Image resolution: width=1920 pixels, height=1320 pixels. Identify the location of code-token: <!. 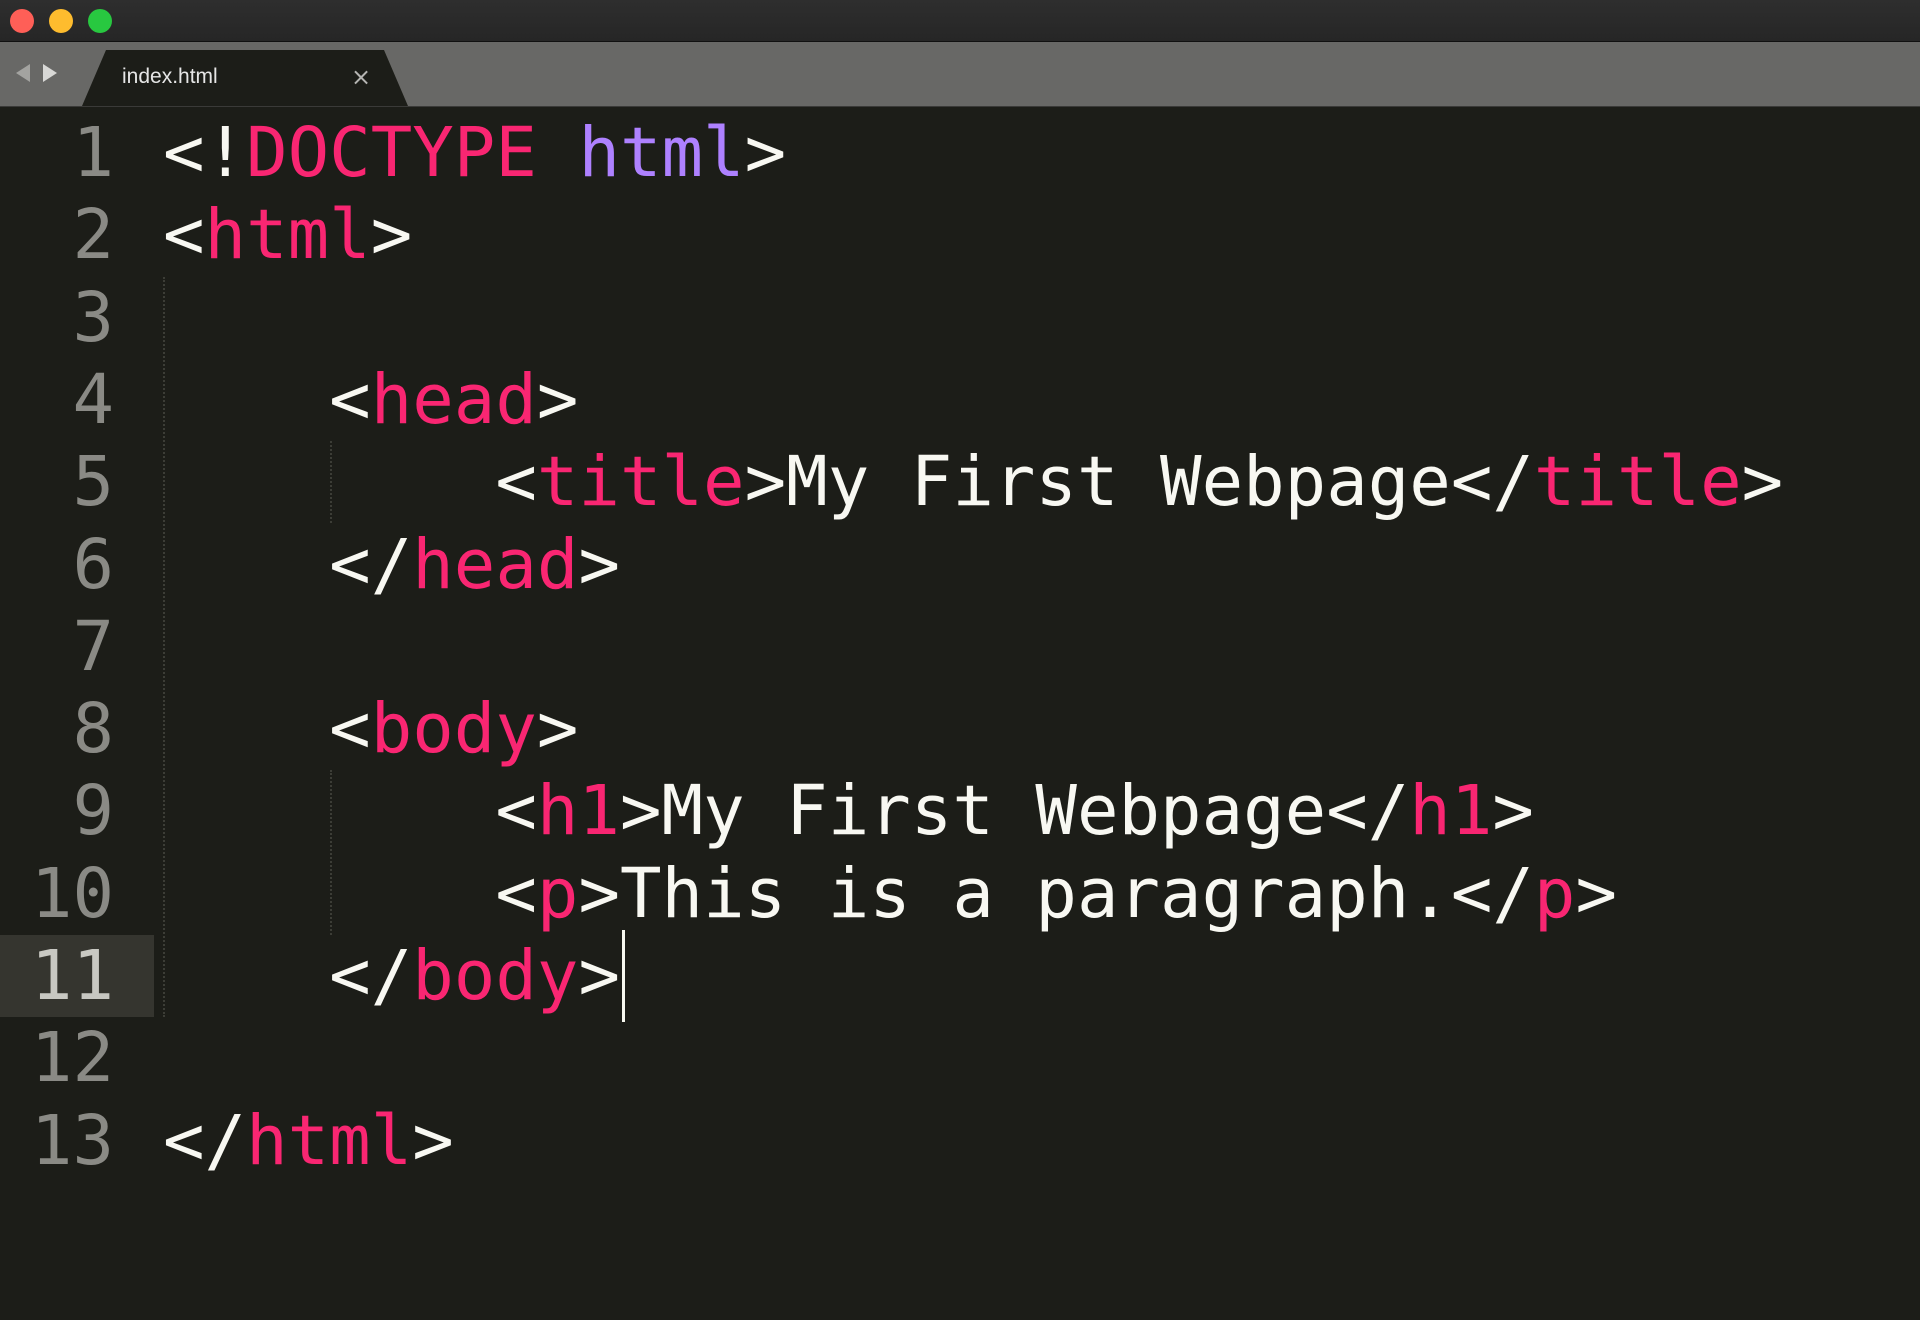
(205, 153).